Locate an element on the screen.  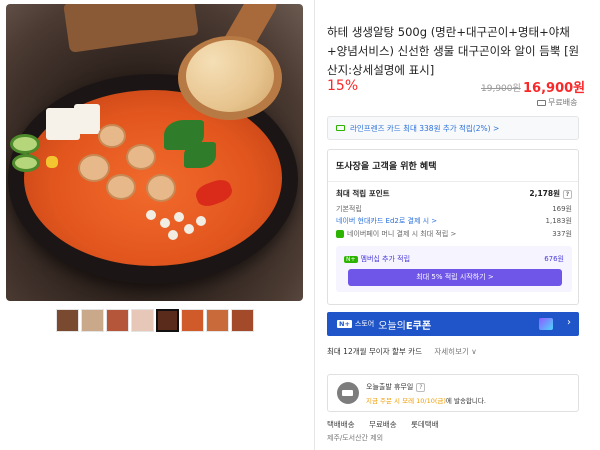
nplus-badge: N+ is located at coordinates (344, 324).